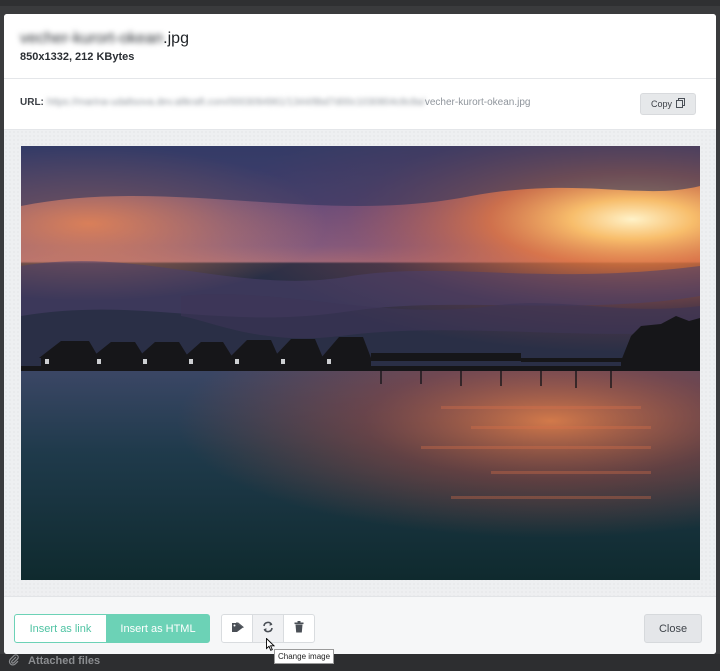 This screenshot has width=720, height=671. Describe the element at coordinates (64, 661) in the screenshot. I see `attached-files-label: Attached files` at that location.